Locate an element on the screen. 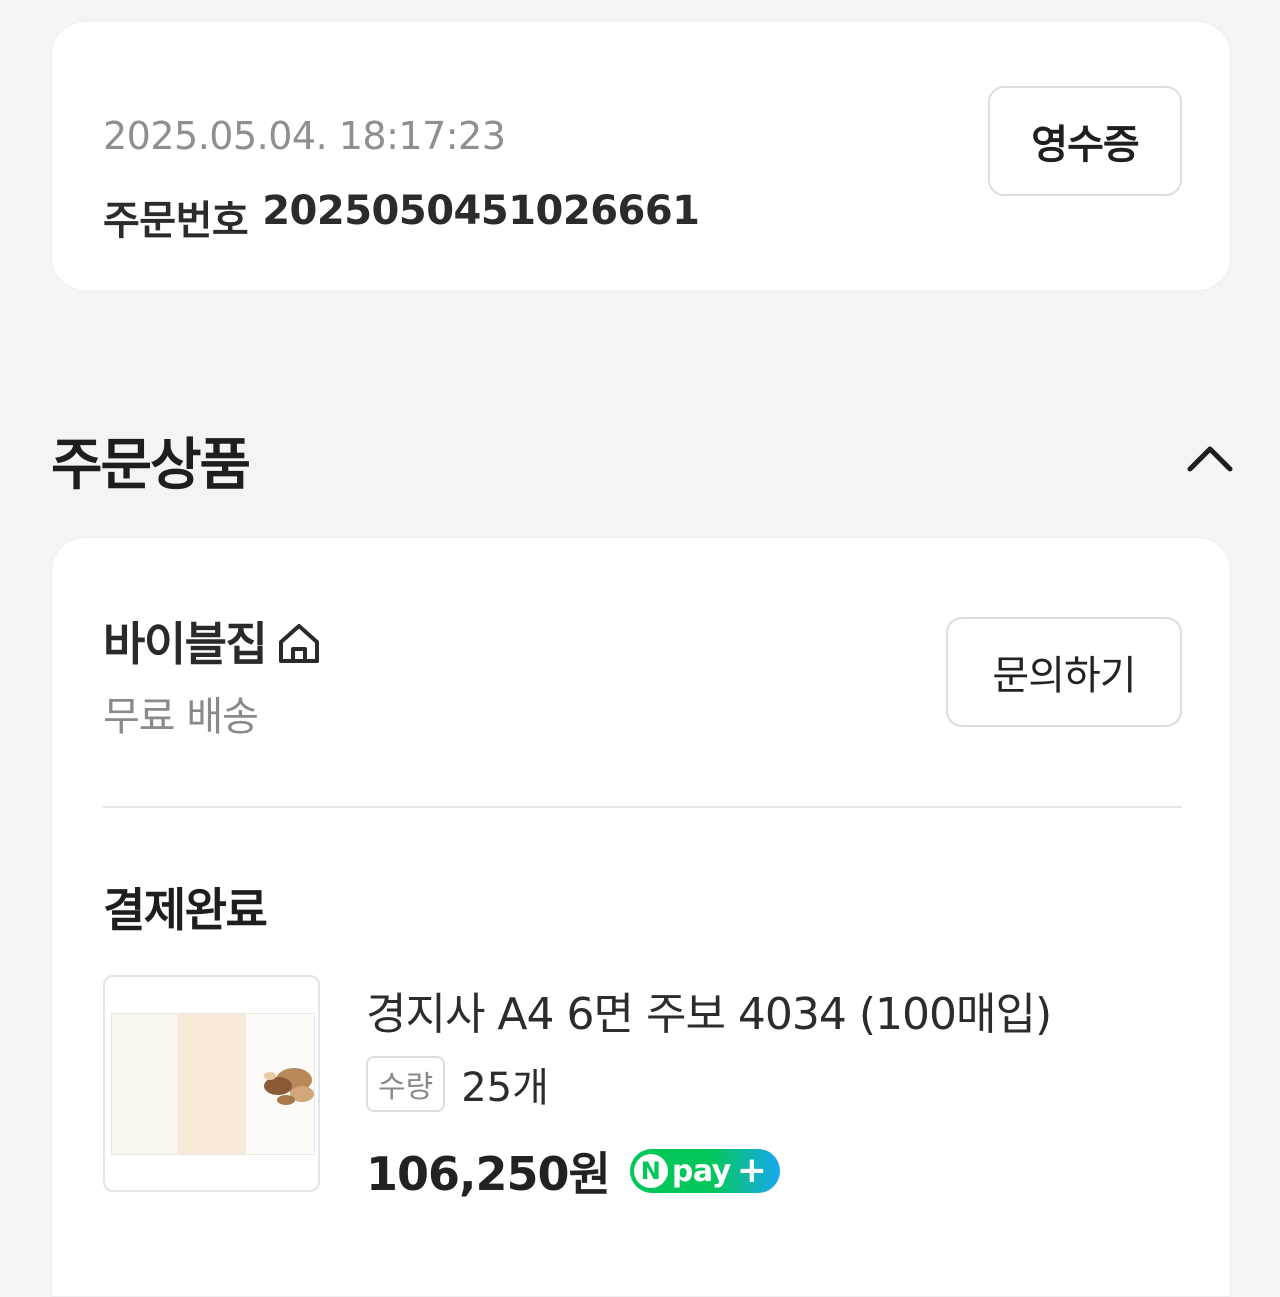  order-number: 주문번호 2025050451026661 is located at coordinates (401, 217).